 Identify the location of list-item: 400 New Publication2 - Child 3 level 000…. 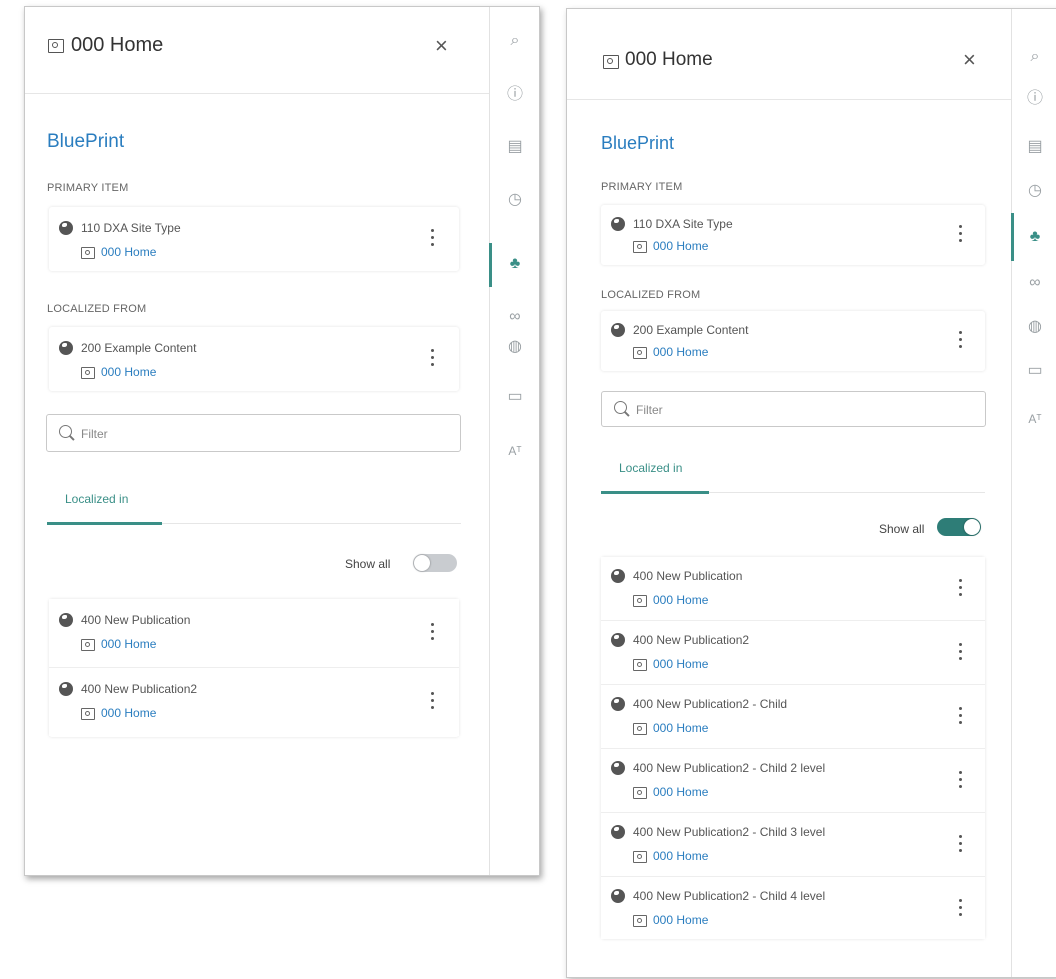
(793, 844).